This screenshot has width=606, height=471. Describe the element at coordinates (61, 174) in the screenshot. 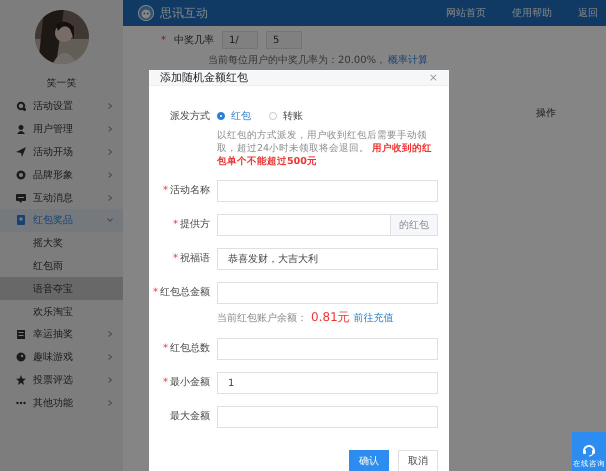

I see `sidebar-item: 品牌形象` at that location.